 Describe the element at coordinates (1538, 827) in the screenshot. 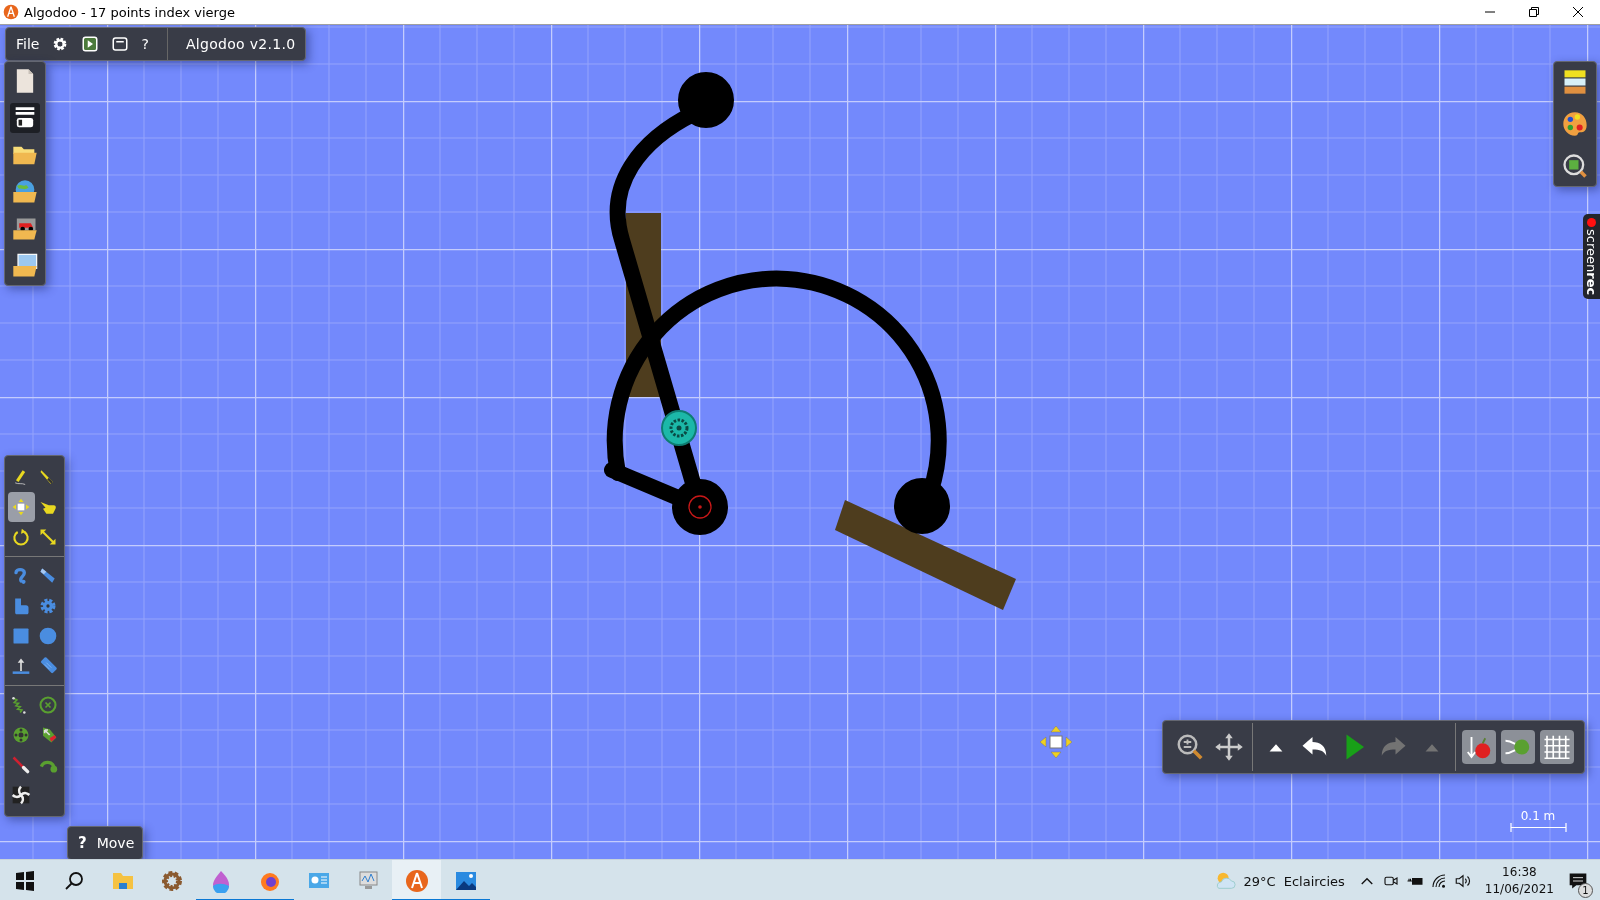

I see `scale-bar-icon` at that location.